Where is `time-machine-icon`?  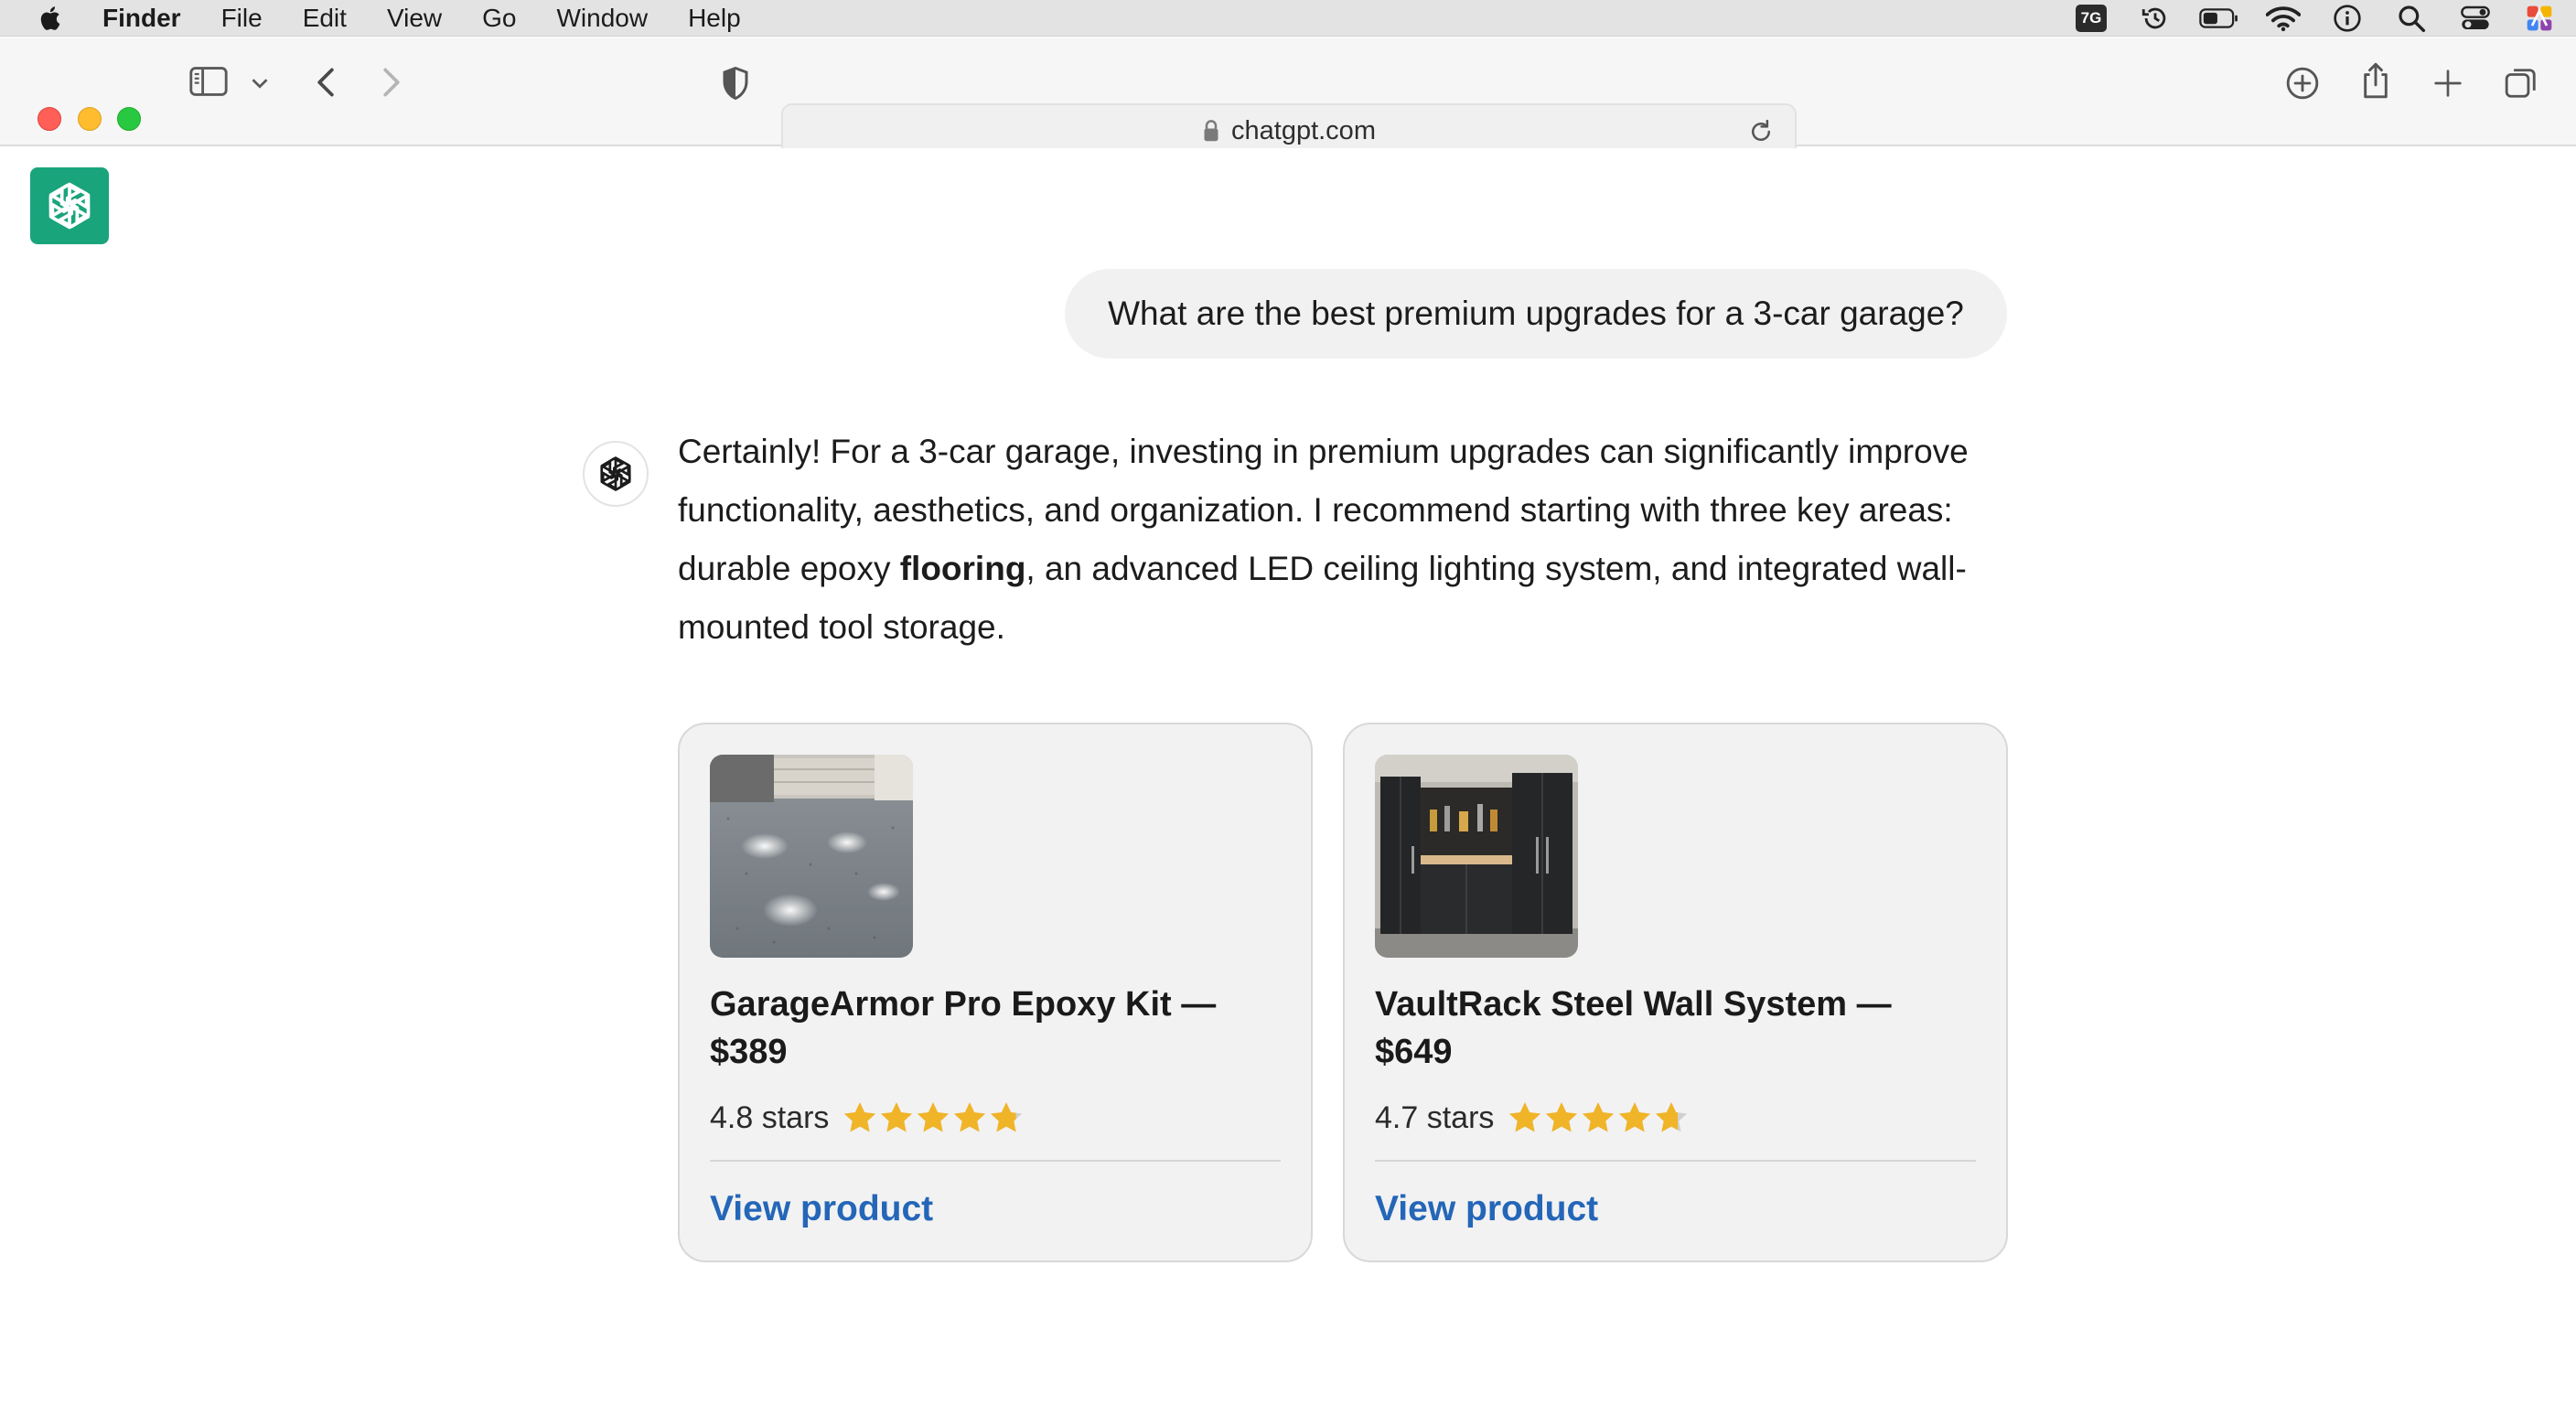
time-machine-icon is located at coordinates (2155, 19).